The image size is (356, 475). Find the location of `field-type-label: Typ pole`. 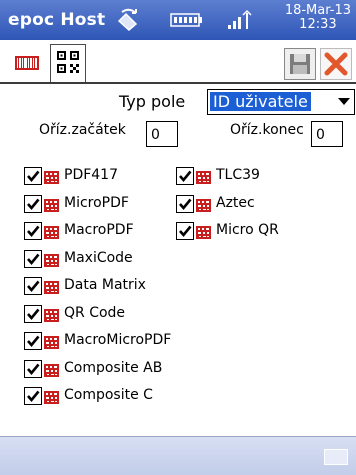

field-type-label: Typ pole is located at coordinates (152, 101).